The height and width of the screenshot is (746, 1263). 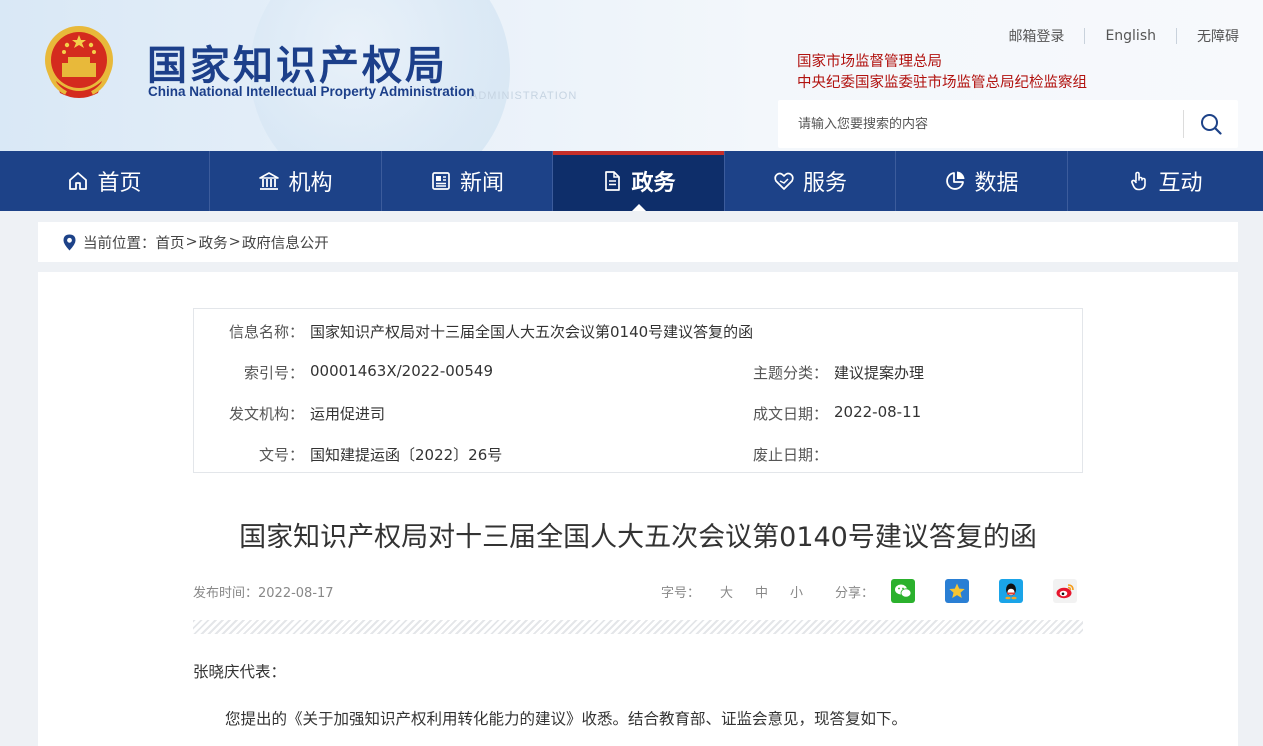 What do you see at coordinates (406, 455) in the screenshot?
I see `info-docno-value: 国知建提运函〔2022〕26号` at bounding box center [406, 455].